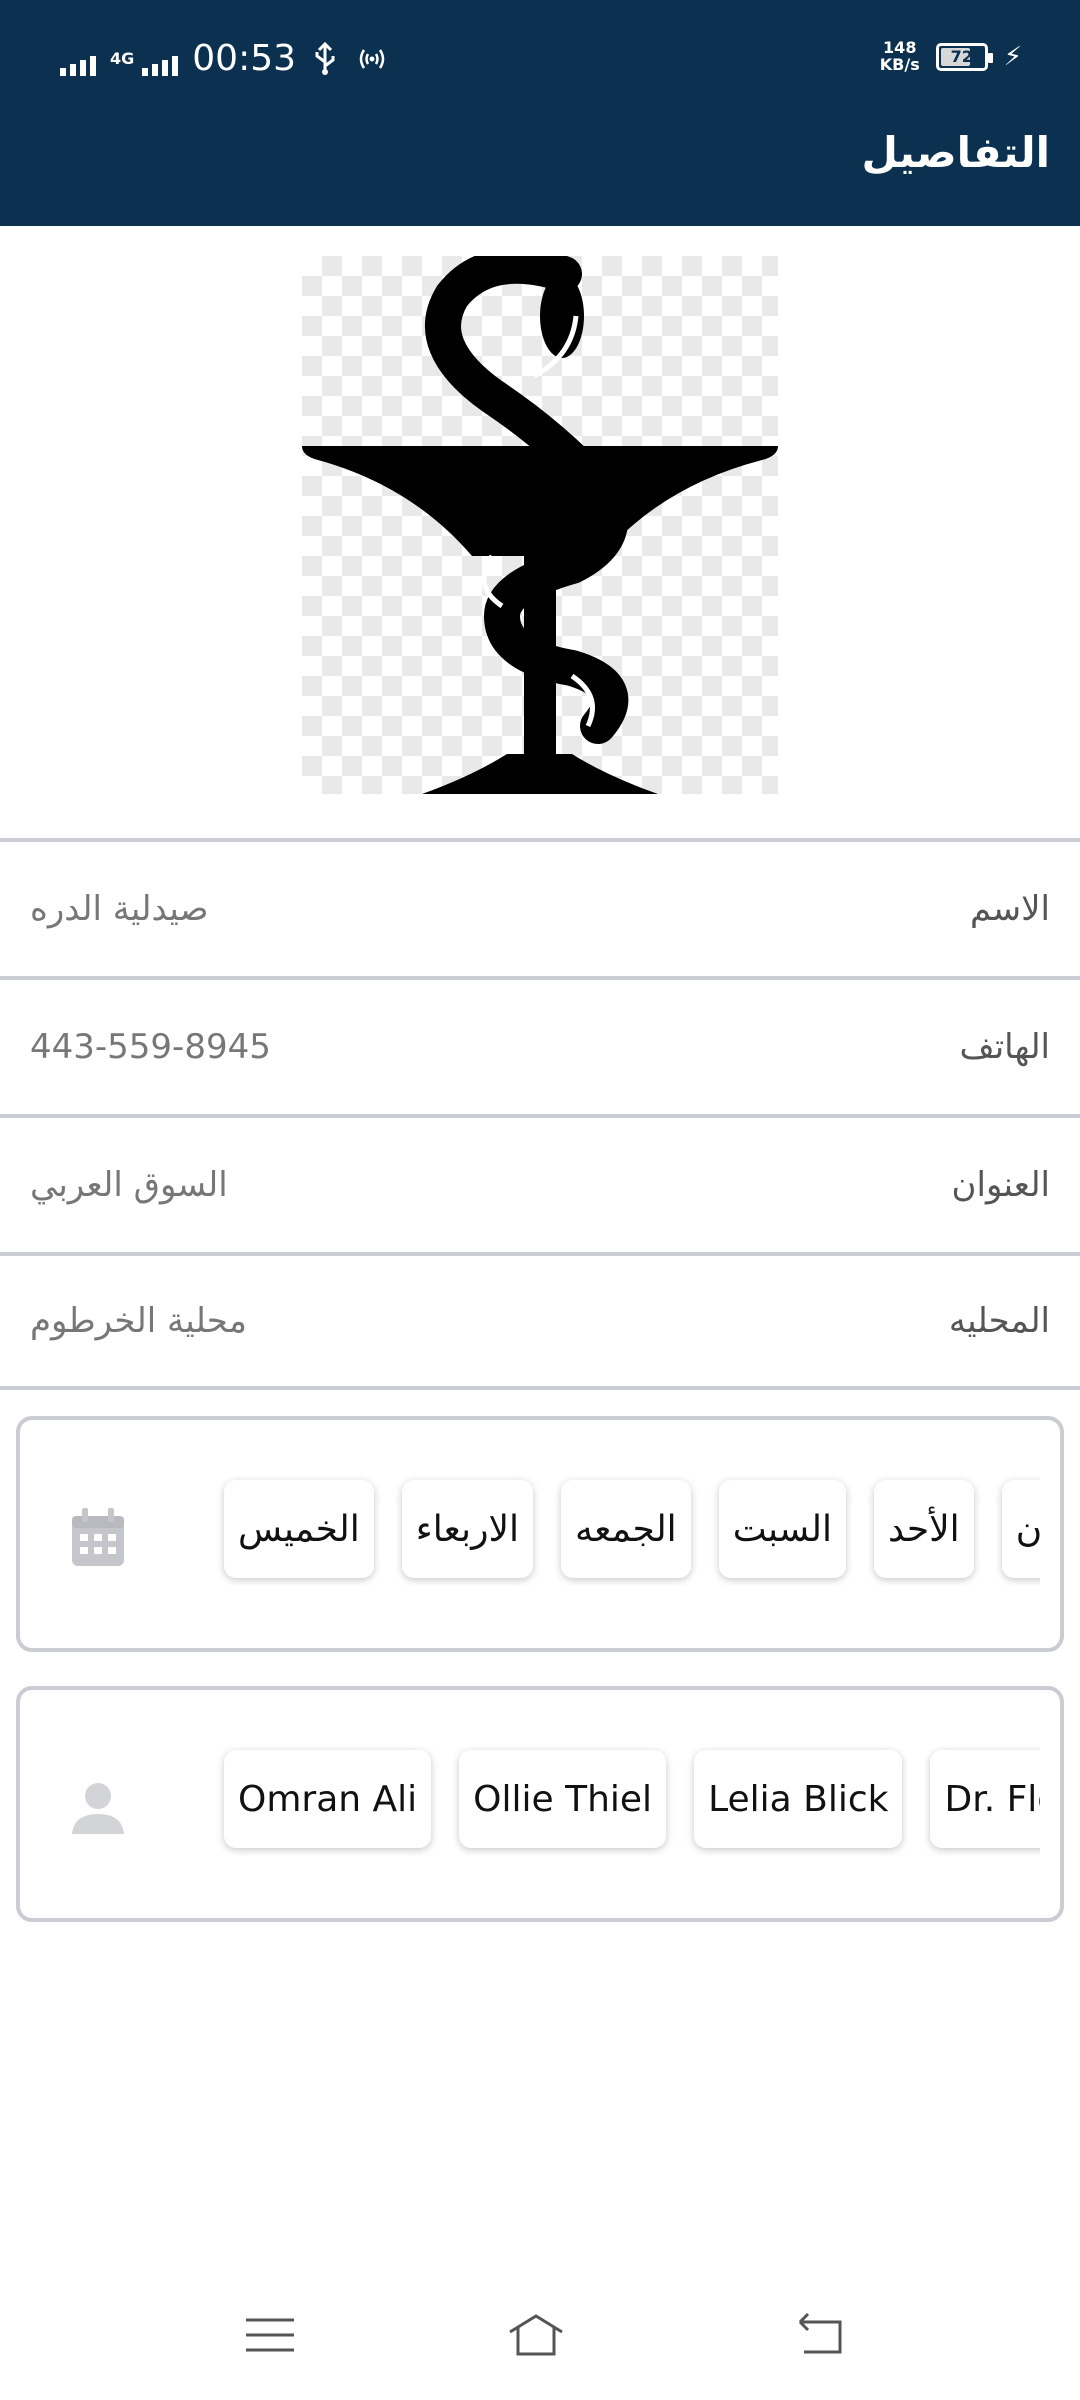 The height and width of the screenshot is (2400, 1080). Describe the element at coordinates (1000, 1185) in the screenshot. I see `detail-label-address: العنوان` at that location.